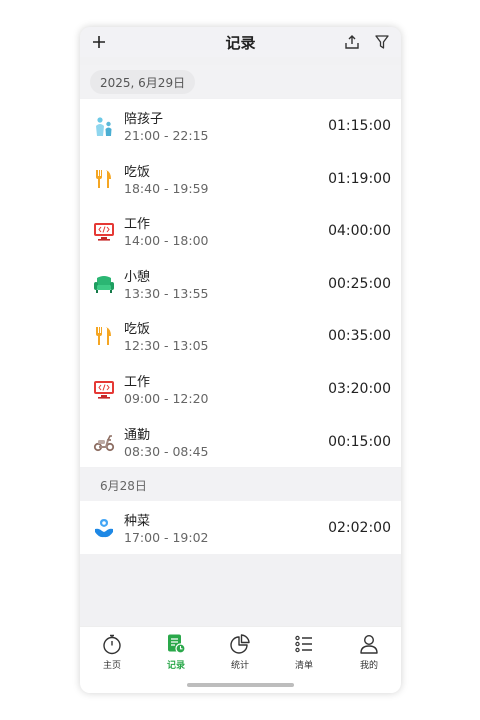  Describe the element at coordinates (104, 528) in the screenshot. I see `plant-hand-icon` at that location.